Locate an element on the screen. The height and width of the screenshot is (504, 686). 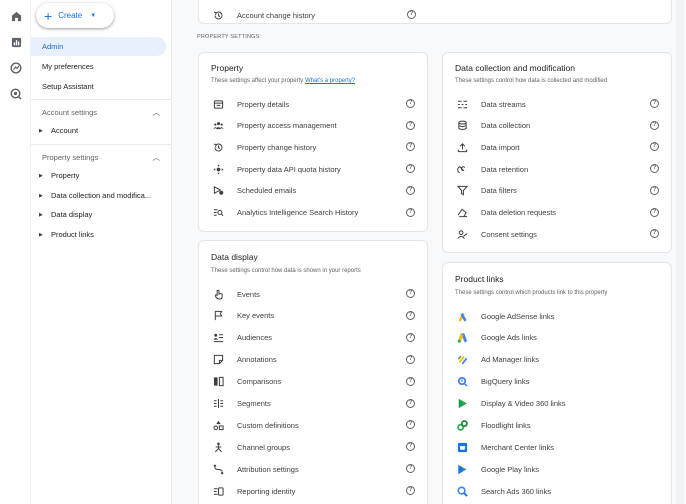
property-change-history-row: Property change history is located at coordinates (263, 147).